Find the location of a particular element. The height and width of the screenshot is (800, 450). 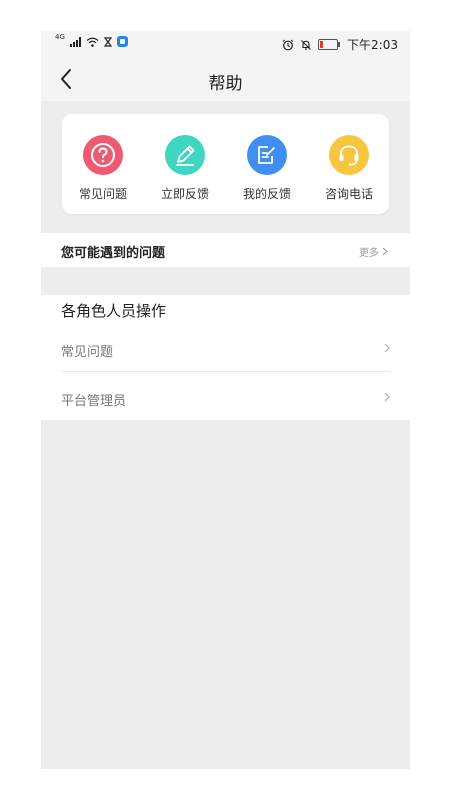

quick-action-feedback: 立即反馈 is located at coordinates (185, 168).